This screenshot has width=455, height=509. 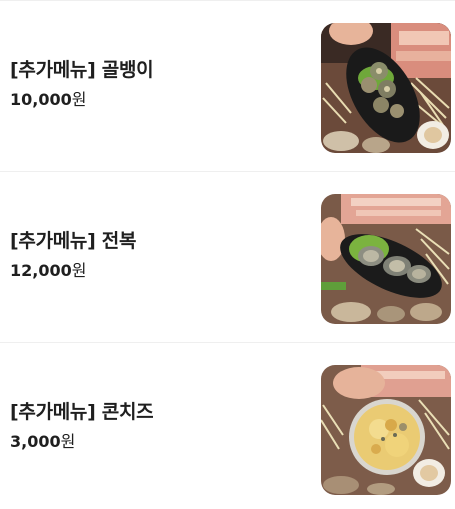 I want to click on price-amount: 10,000, so click(x=41, y=99).